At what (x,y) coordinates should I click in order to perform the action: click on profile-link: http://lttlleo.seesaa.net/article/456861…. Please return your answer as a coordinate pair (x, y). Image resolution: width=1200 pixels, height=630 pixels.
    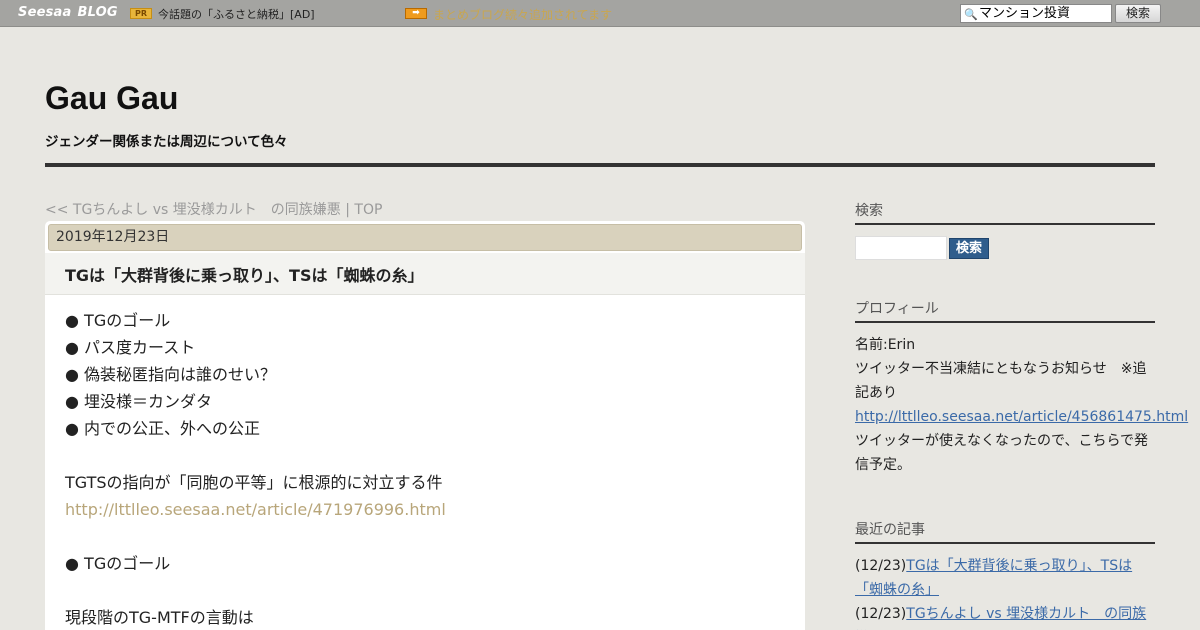
    Looking at the image, I should click on (1021, 417).